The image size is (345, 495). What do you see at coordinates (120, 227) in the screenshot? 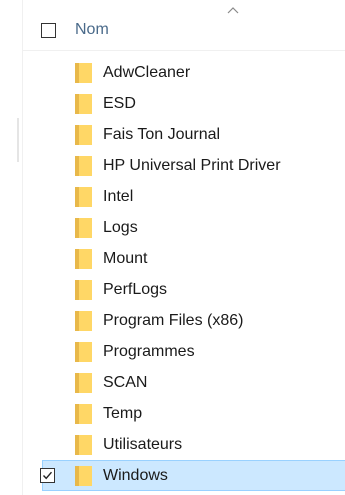
I see `folder-name: Logs` at bounding box center [120, 227].